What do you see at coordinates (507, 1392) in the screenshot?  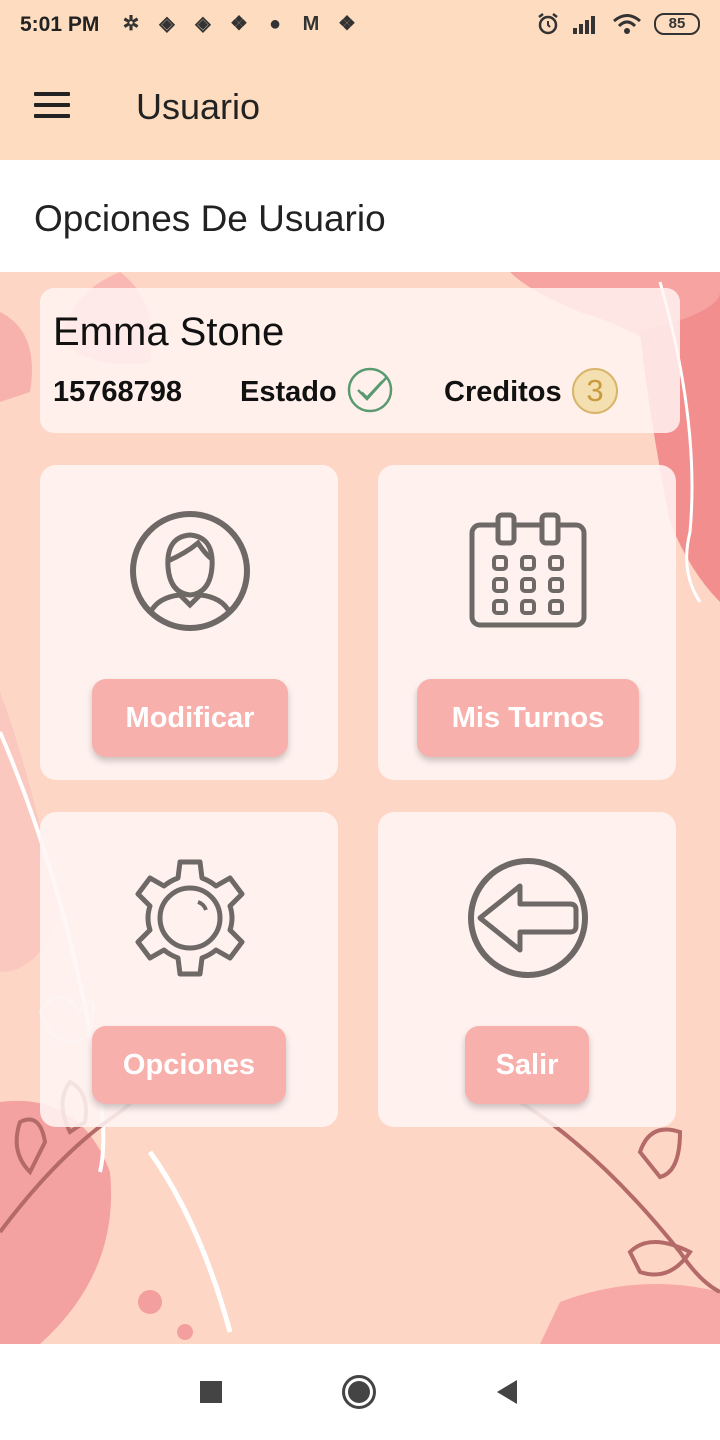 I see `back-icon` at bounding box center [507, 1392].